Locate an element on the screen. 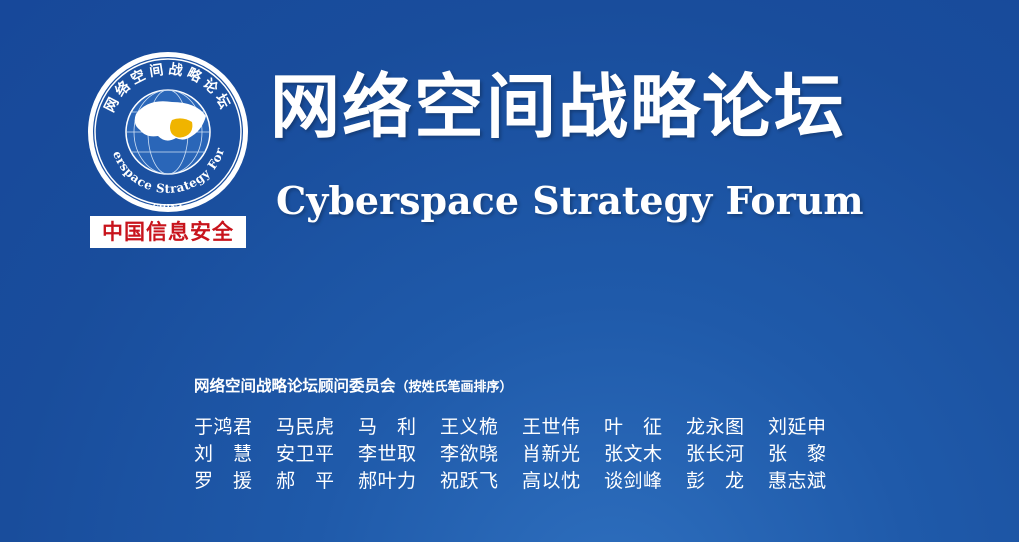  committee-note: （按姓氏笔画排序） is located at coordinates (454, 387).